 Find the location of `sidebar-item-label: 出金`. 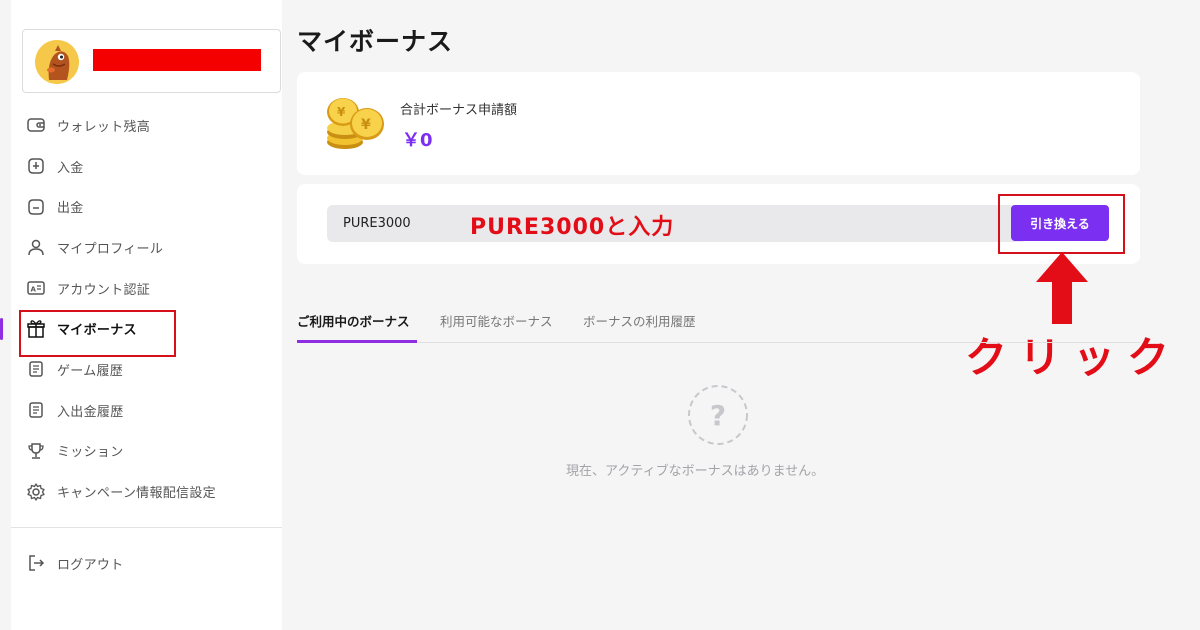

sidebar-item-label: 出金 is located at coordinates (70, 209).